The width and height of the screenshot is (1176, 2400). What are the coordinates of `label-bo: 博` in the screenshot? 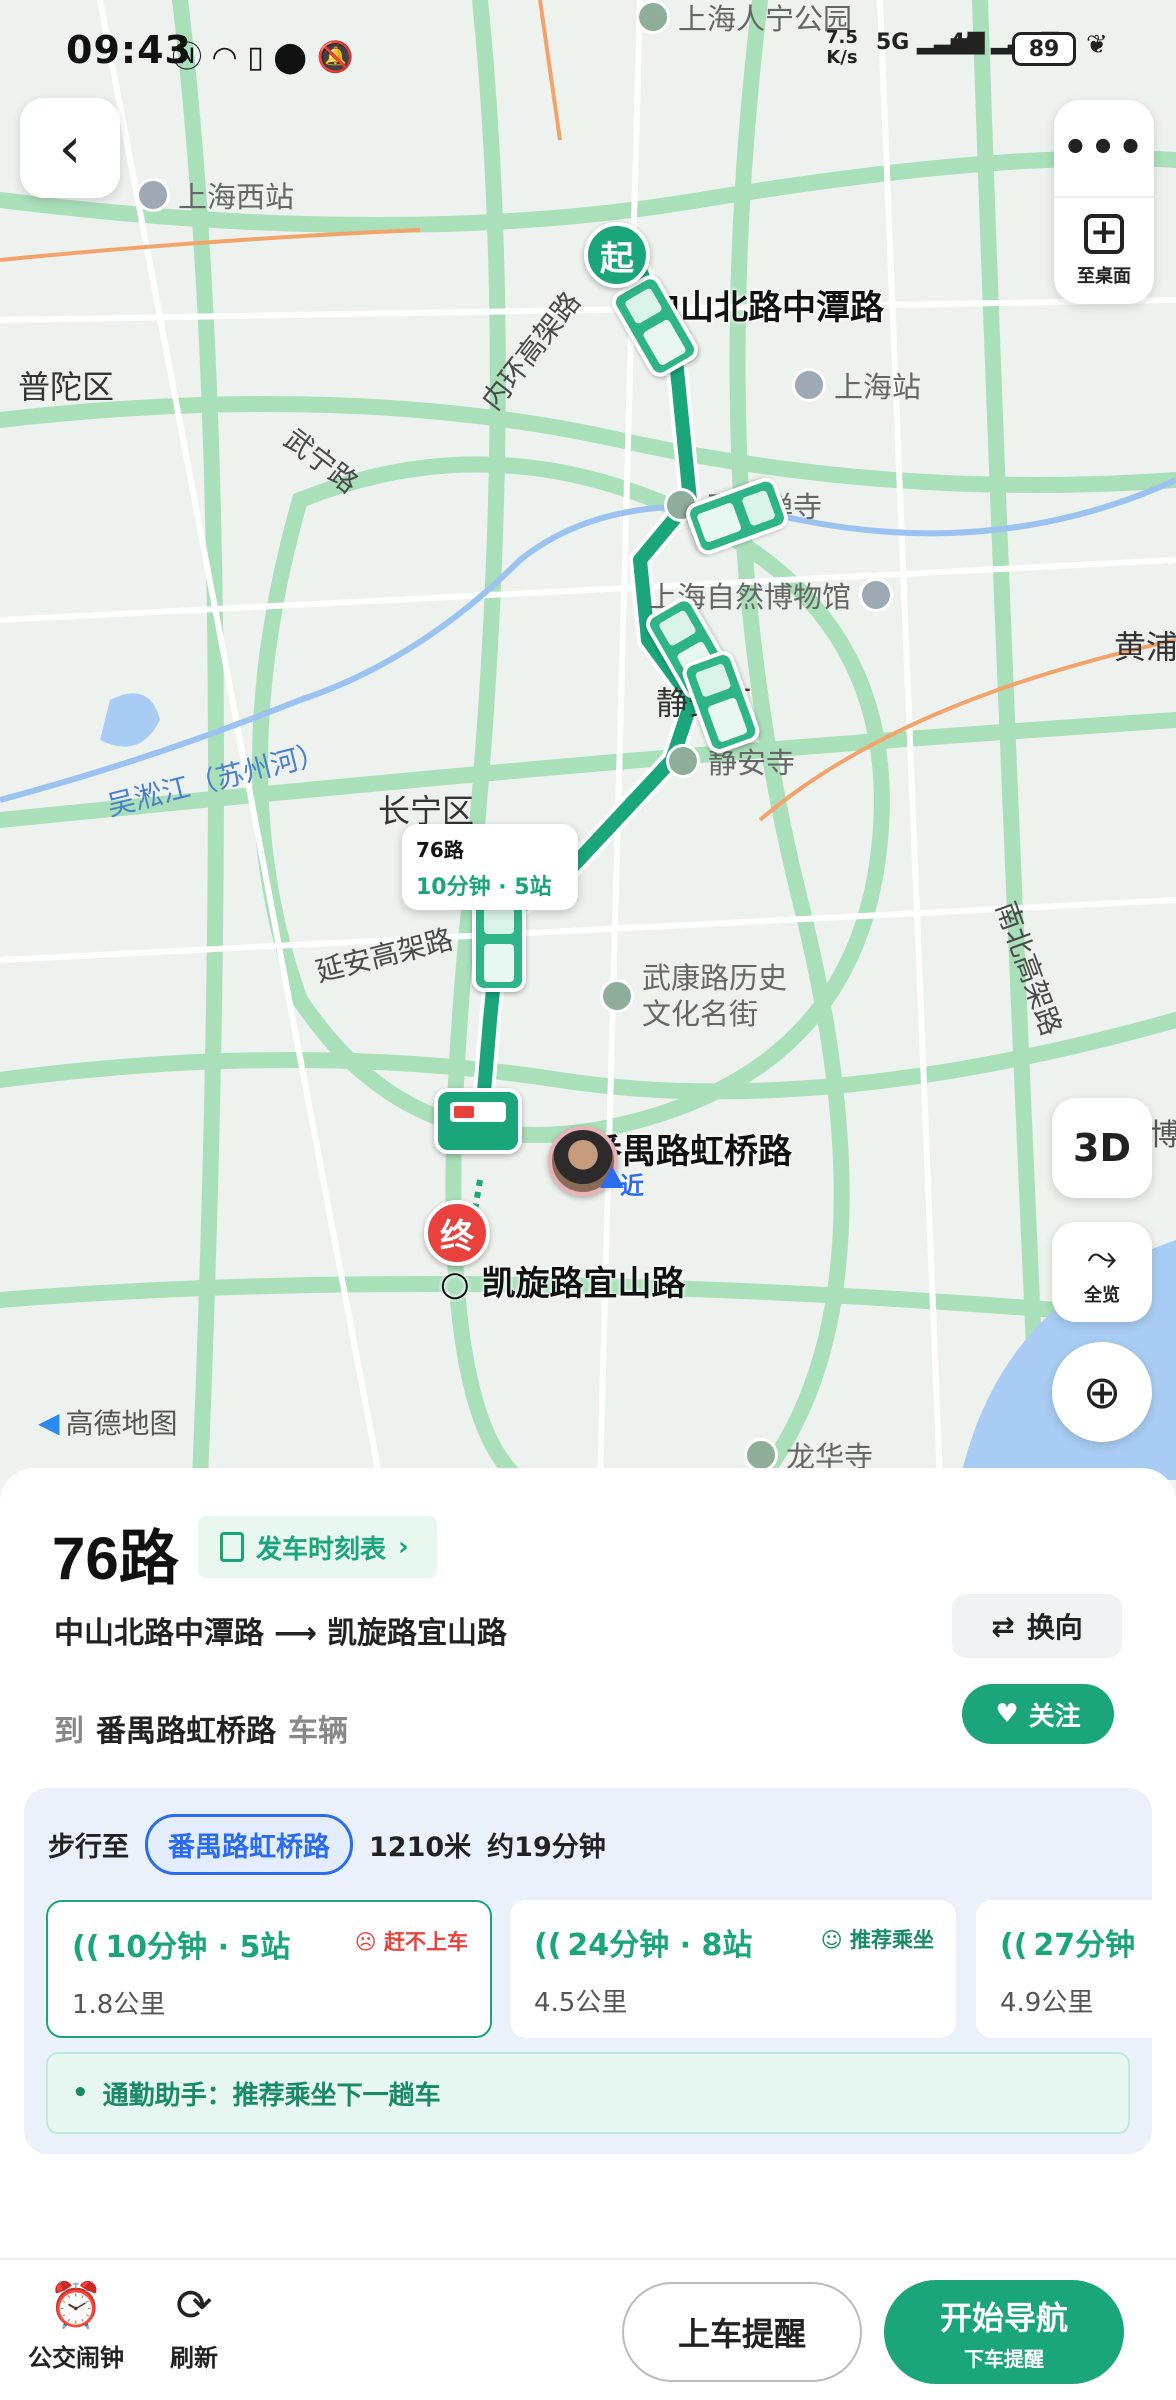 It's located at (1163, 1135).